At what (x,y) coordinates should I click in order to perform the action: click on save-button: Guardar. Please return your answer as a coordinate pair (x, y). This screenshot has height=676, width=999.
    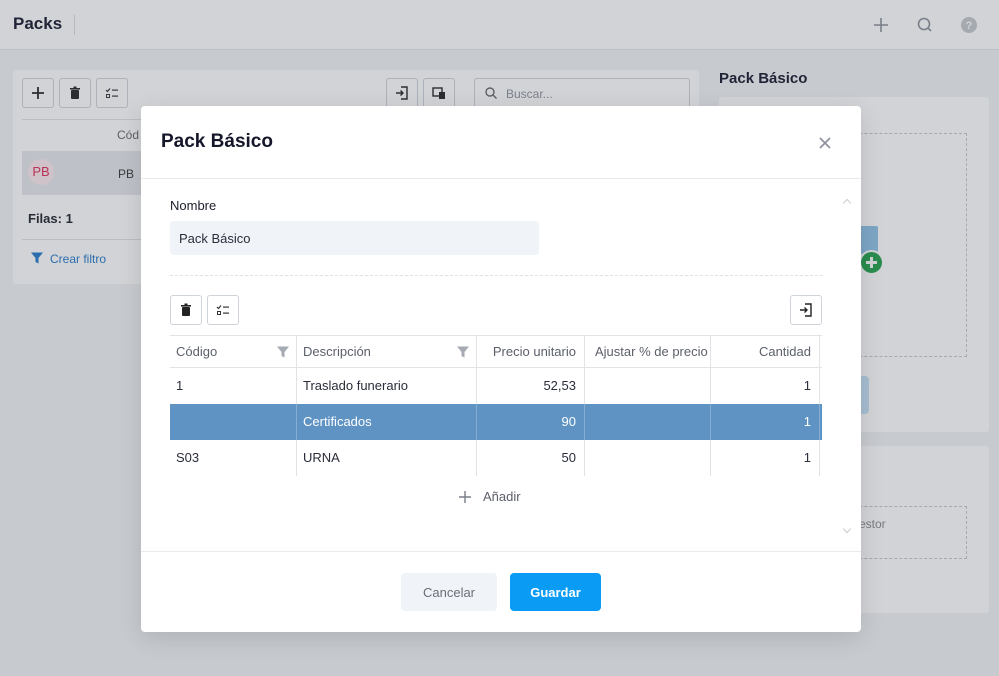
    Looking at the image, I should click on (555, 592).